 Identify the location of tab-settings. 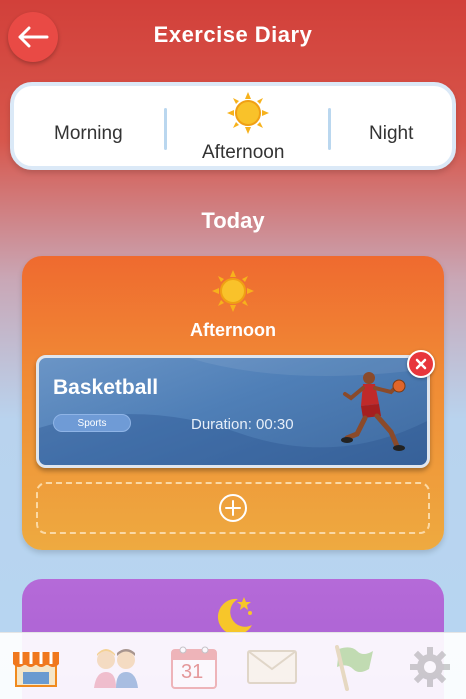
(430, 667).